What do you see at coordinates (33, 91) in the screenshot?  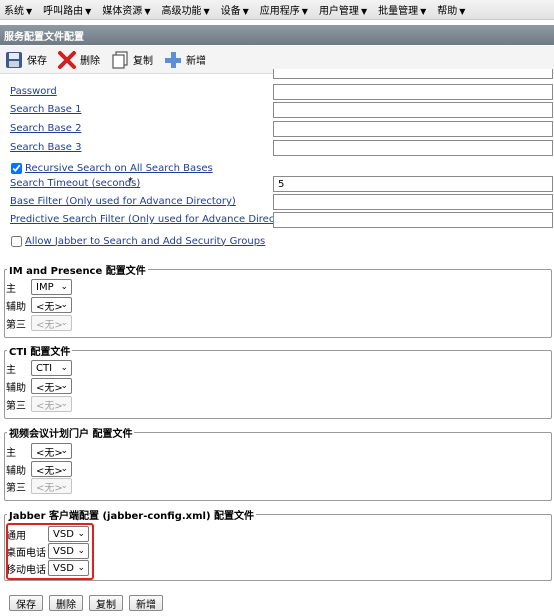 I see `password-label: Password` at bounding box center [33, 91].